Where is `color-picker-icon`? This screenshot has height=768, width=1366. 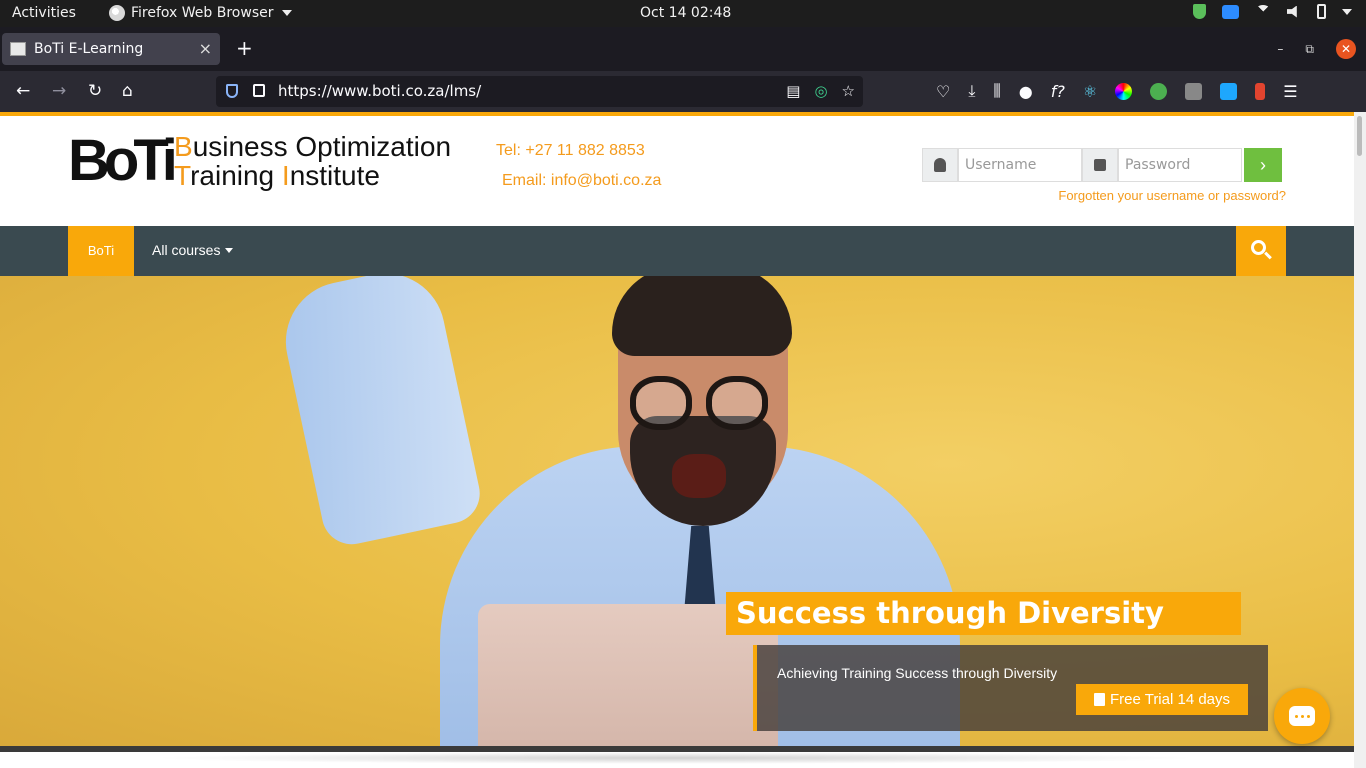
color-picker-icon is located at coordinates (1124, 91).